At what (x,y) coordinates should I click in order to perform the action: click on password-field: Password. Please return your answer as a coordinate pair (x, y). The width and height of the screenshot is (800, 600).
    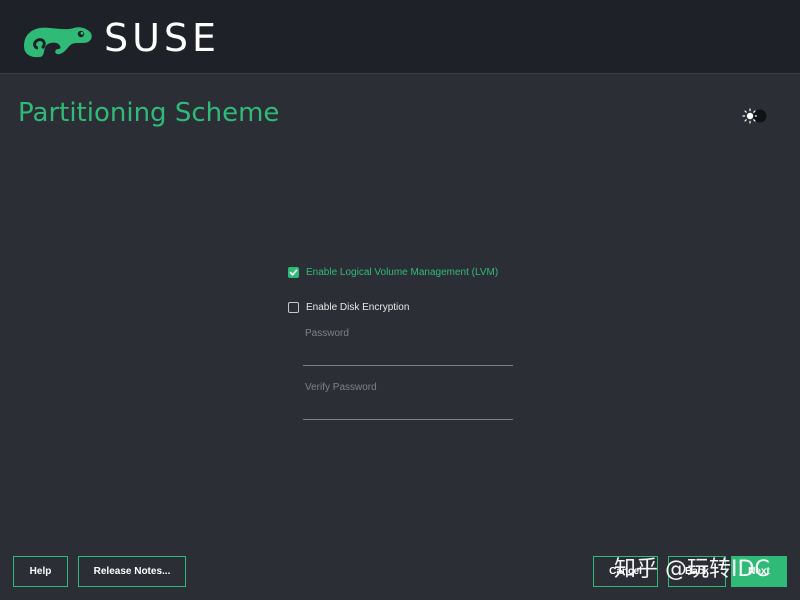
    Looking at the image, I should click on (410, 347).